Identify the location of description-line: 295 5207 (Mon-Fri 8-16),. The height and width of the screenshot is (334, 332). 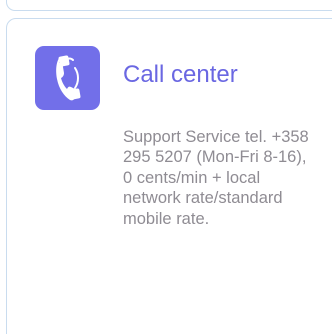
(215, 157).